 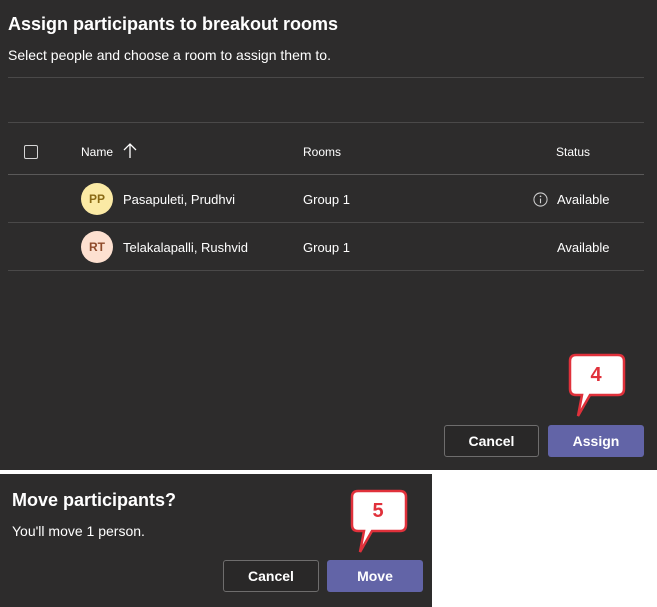 I want to click on avatar: PP, so click(x=97, y=199).